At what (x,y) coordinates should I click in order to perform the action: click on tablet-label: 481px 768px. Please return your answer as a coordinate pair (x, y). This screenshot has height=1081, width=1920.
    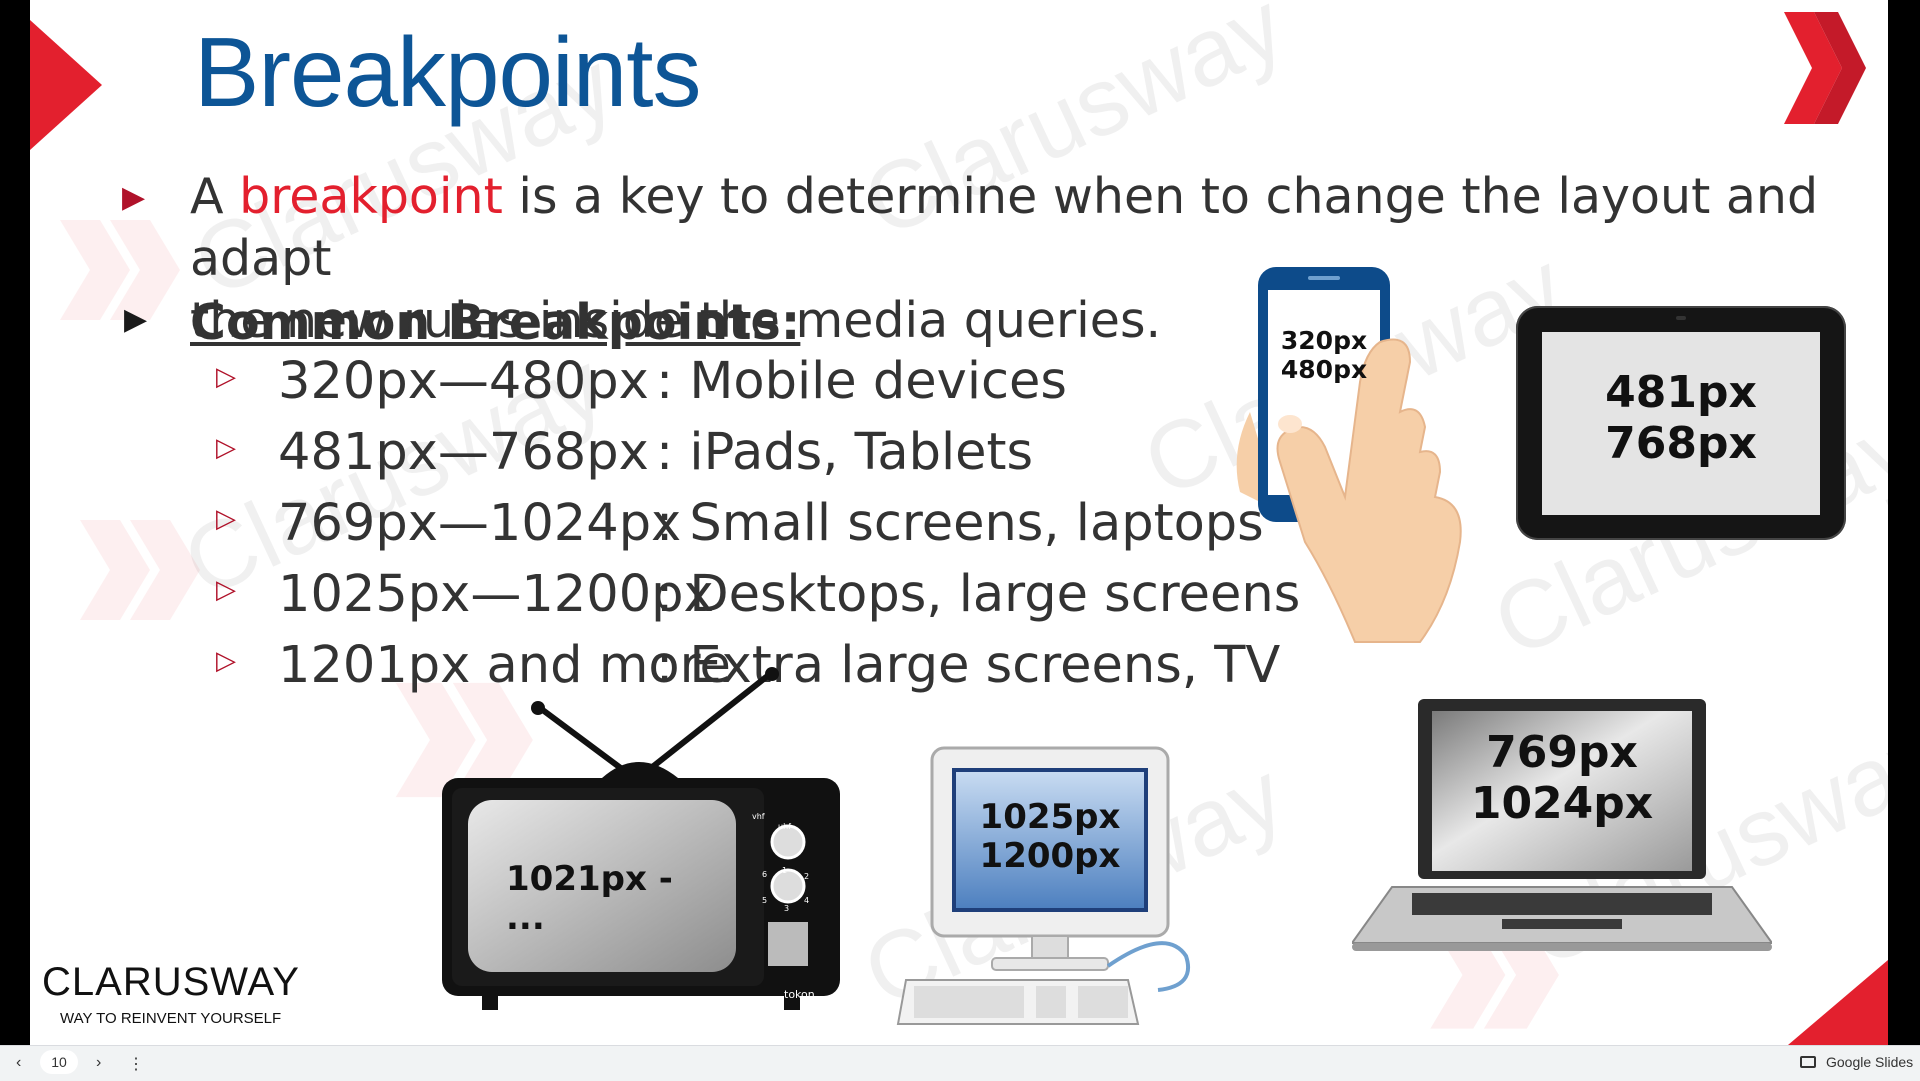
    Looking at the image, I should click on (1681, 418).